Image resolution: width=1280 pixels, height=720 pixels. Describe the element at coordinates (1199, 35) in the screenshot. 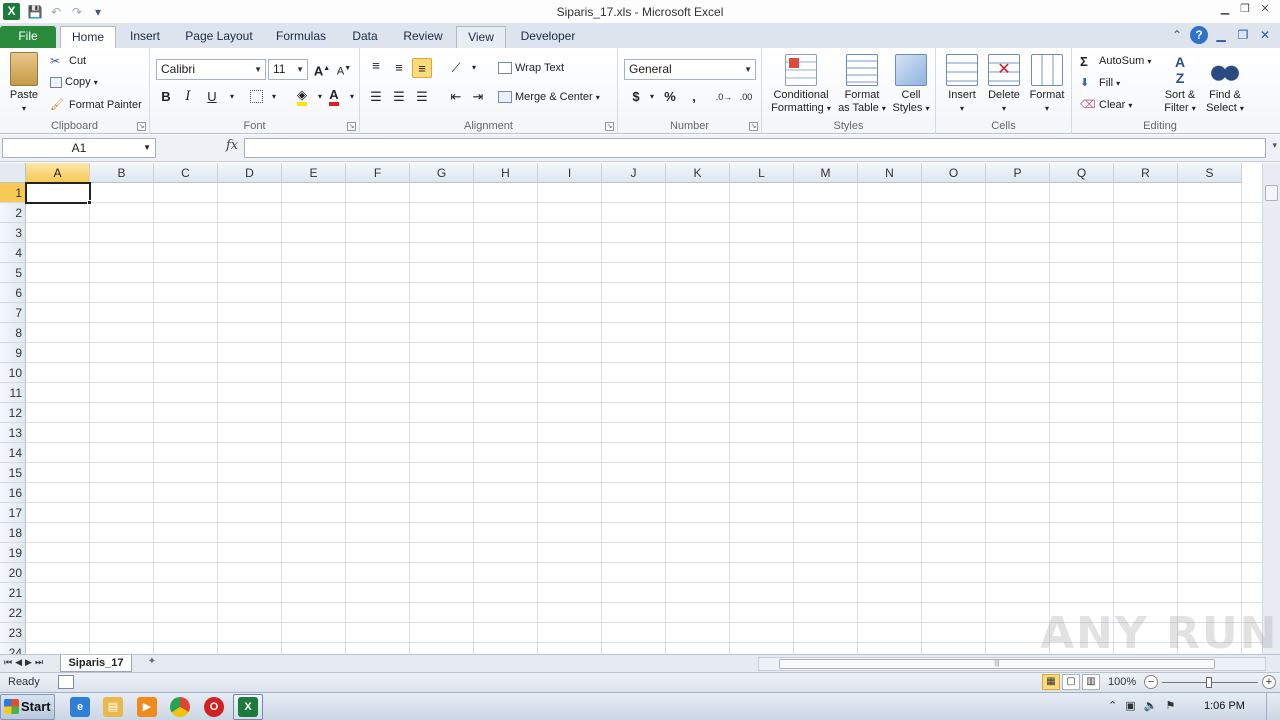

I see `help-icon: ?` at that location.